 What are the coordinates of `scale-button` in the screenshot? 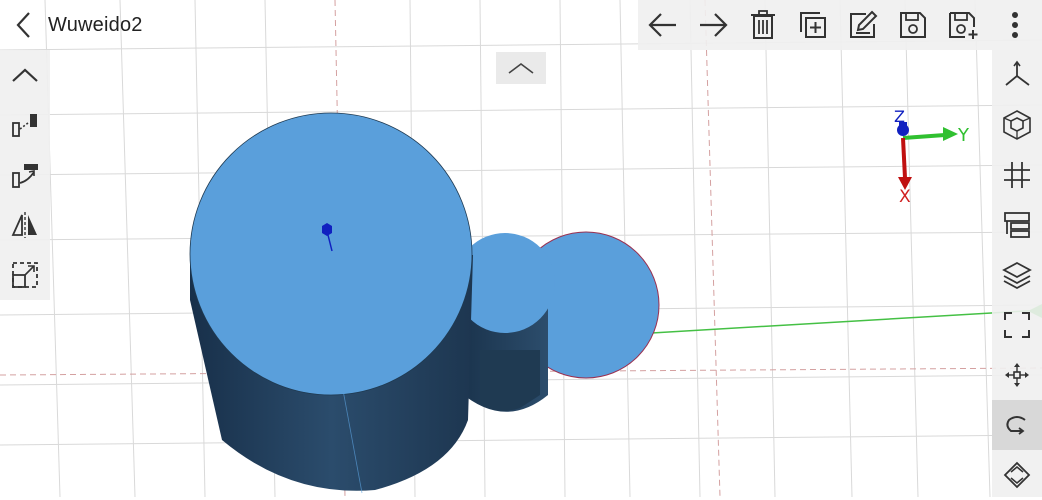 It's located at (25, 275).